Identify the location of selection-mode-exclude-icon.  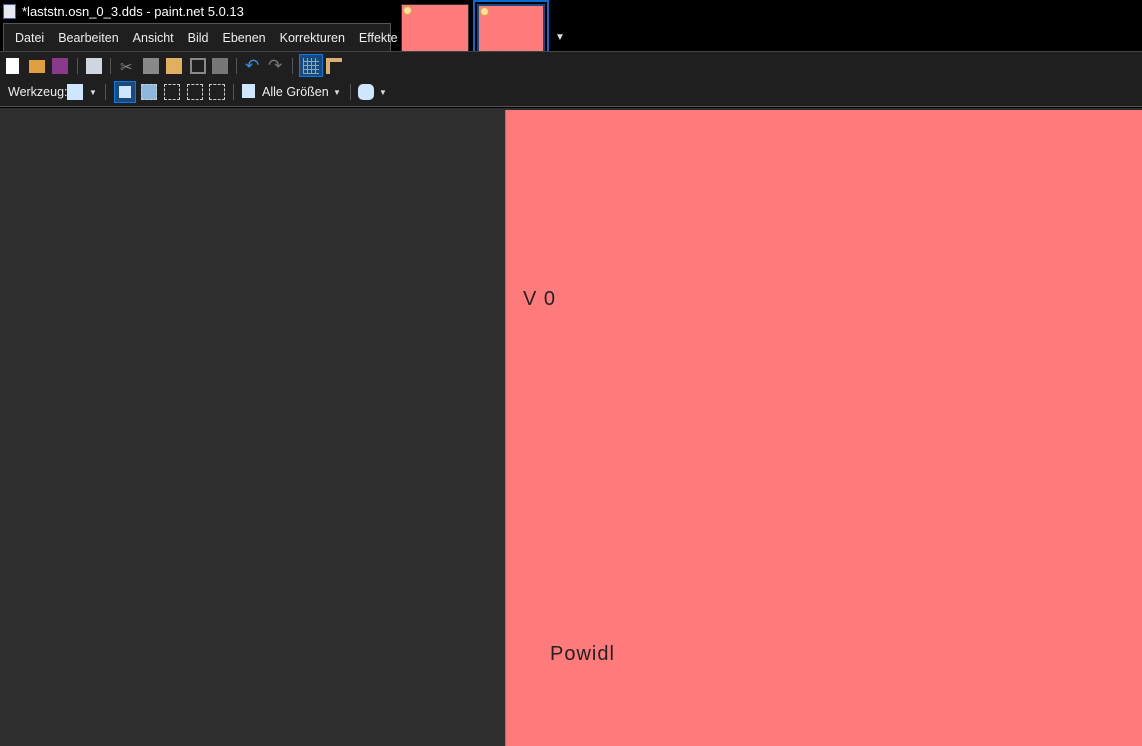
(172, 92).